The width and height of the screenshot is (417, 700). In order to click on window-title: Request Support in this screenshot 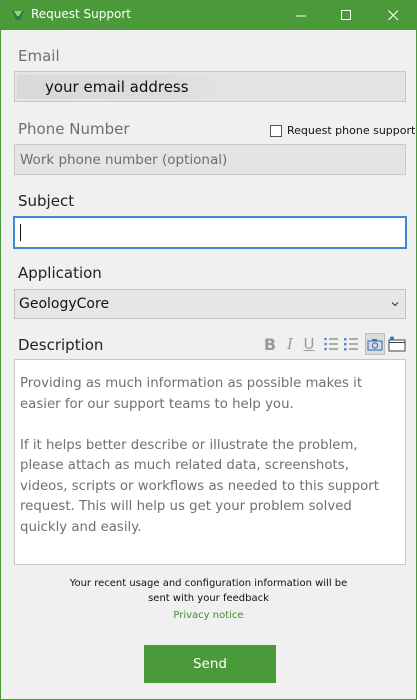, I will do `click(81, 14)`.